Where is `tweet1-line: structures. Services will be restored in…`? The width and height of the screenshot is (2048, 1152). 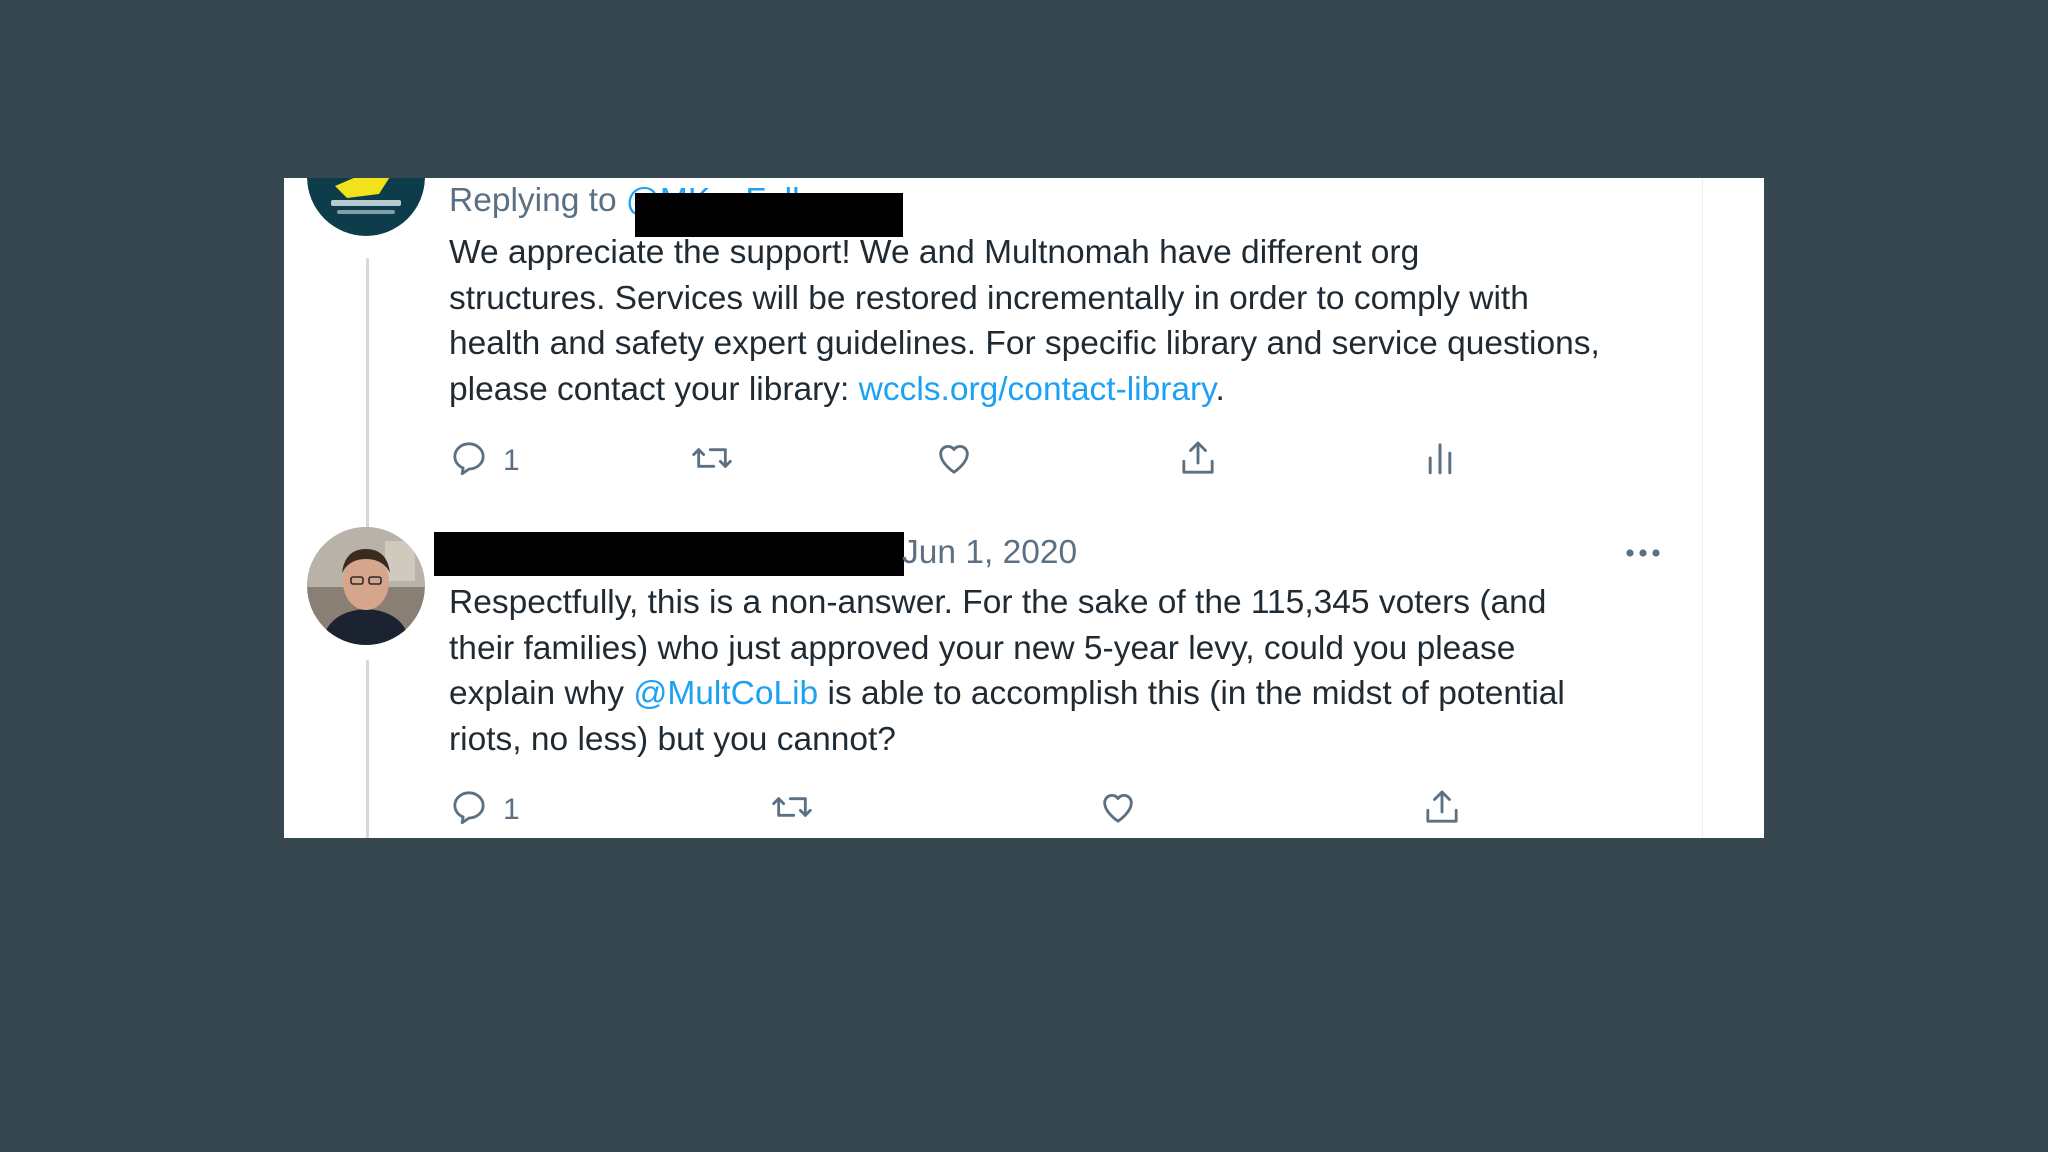
tweet1-line: structures. Services will be restored in… is located at coordinates (989, 298).